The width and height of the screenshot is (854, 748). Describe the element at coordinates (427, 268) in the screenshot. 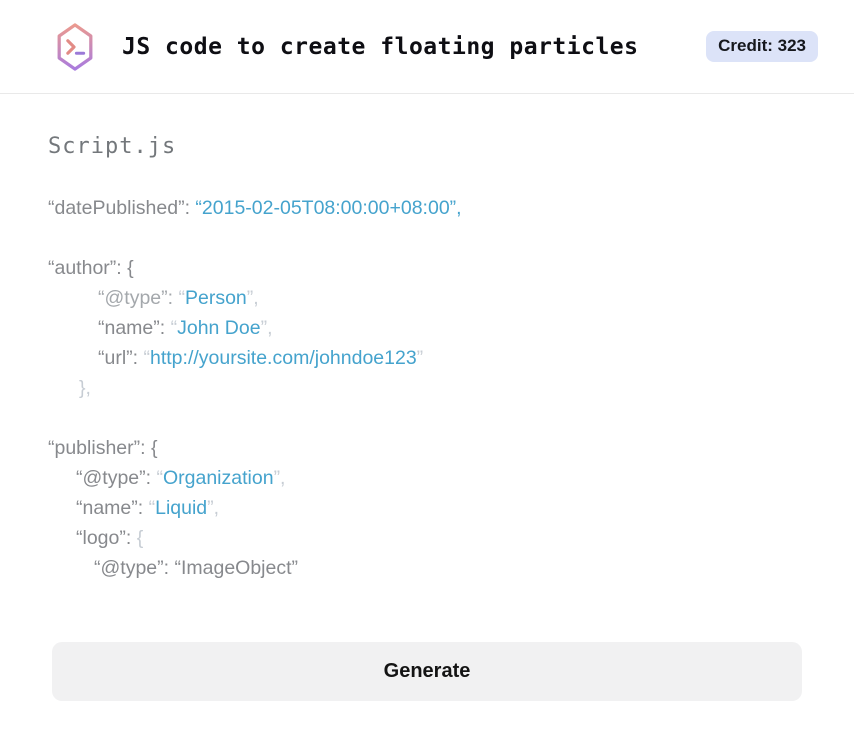

I see `code-line: “author”: {` at that location.